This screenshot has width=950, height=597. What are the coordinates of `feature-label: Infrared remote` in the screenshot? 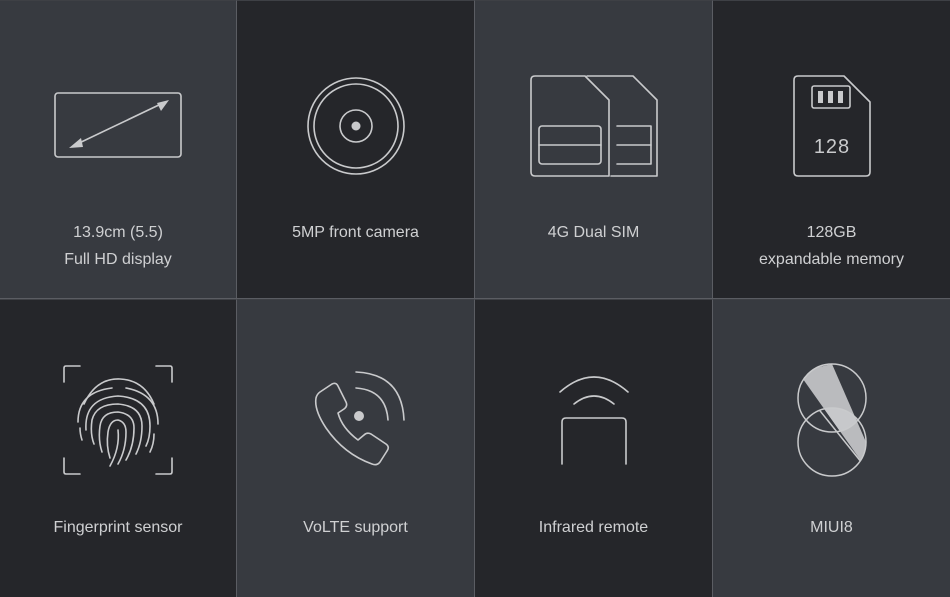 It's located at (593, 527).